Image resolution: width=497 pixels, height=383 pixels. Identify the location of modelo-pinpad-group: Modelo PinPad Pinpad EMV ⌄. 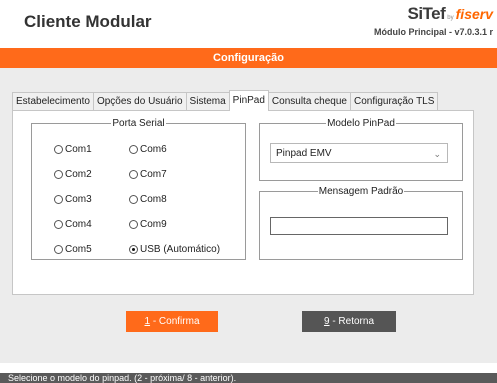
(361, 149).